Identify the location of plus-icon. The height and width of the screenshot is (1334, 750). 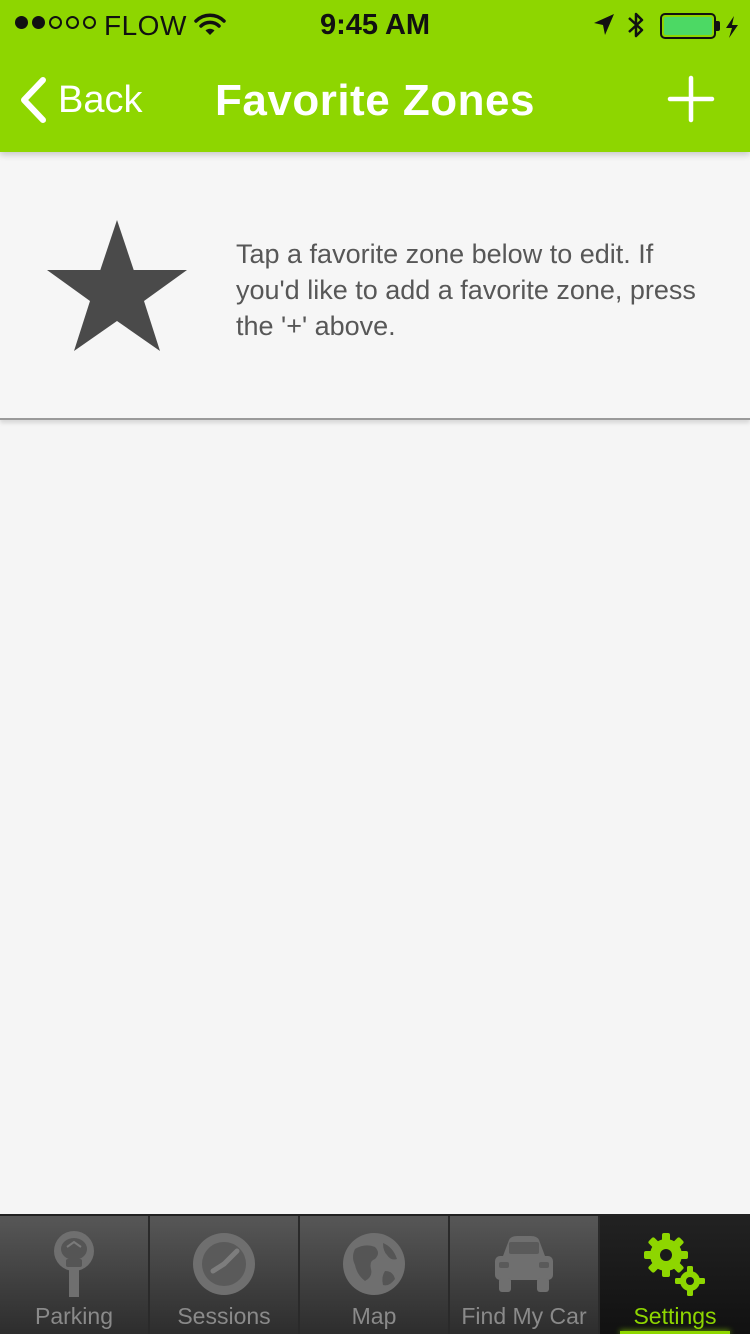
(691, 99).